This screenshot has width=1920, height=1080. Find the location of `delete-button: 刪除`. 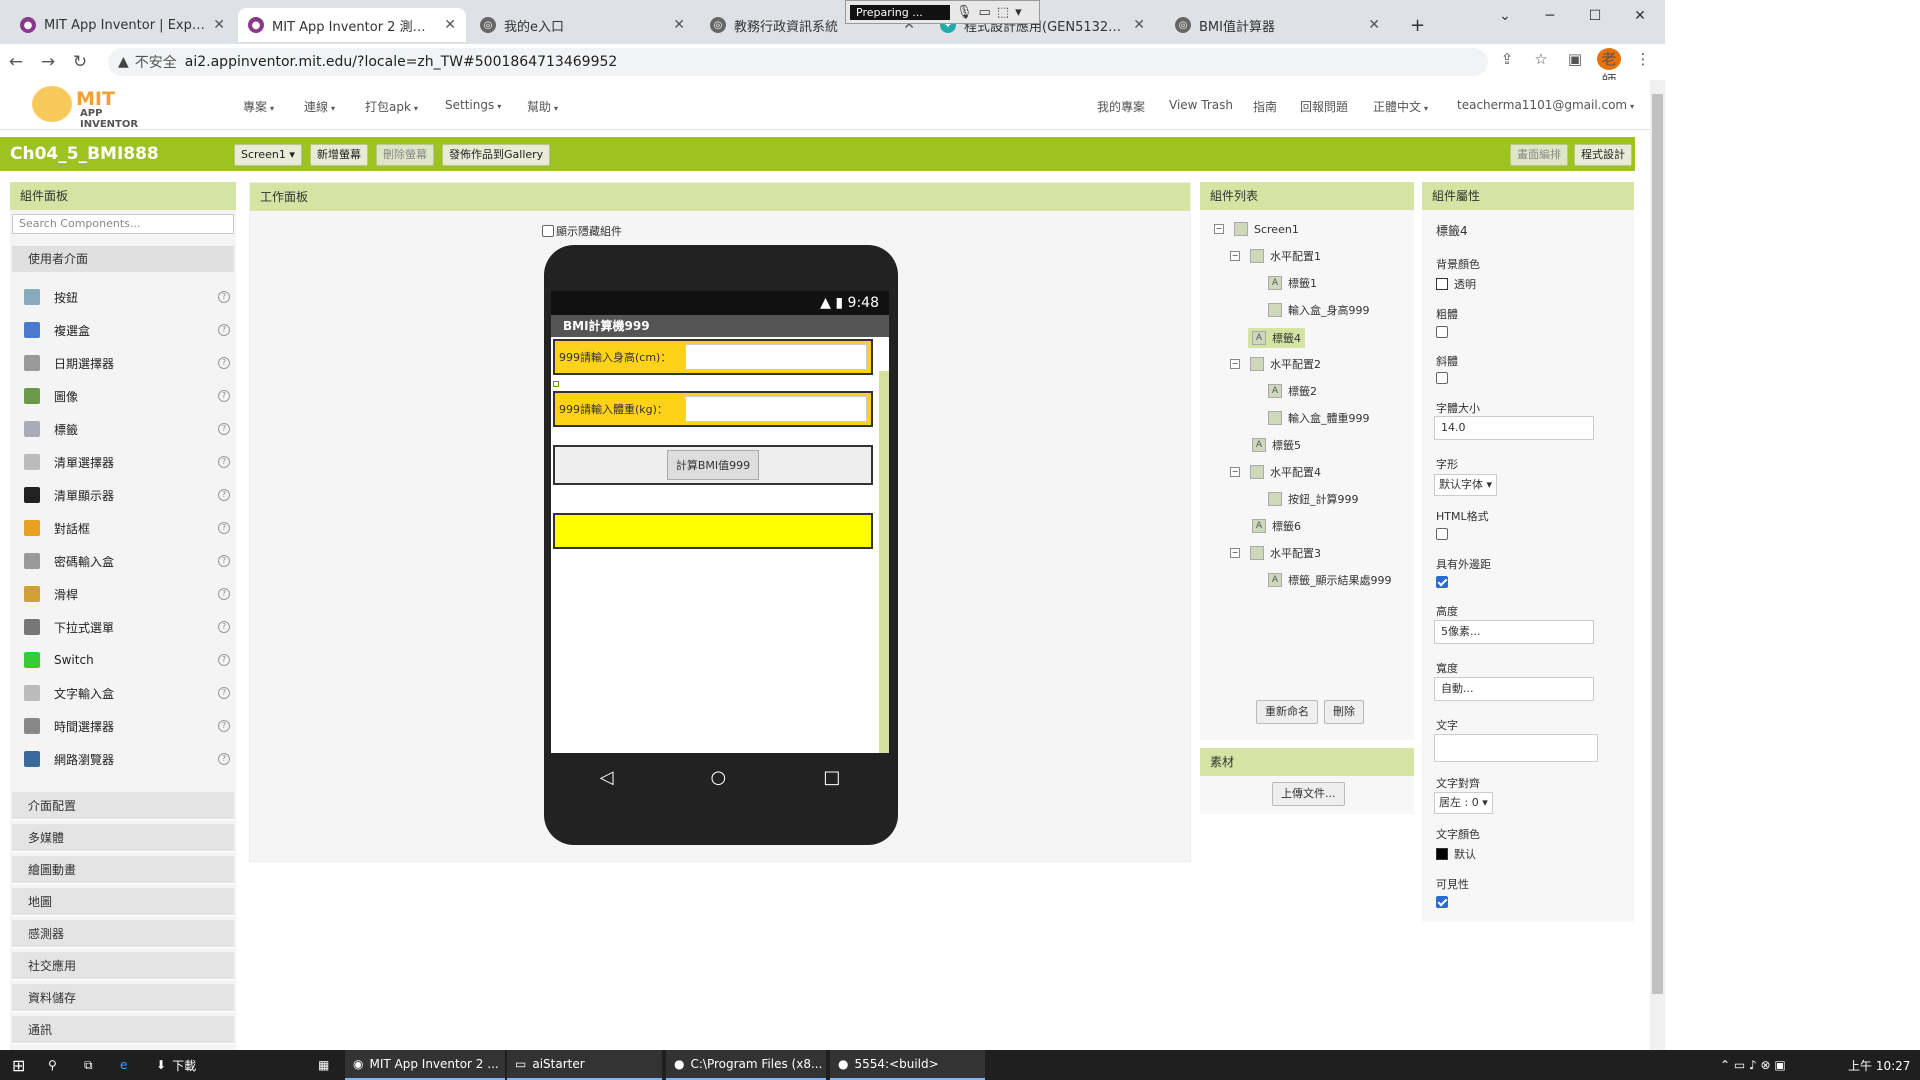

delete-button: 刪除 is located at coordinates (1344, 712).